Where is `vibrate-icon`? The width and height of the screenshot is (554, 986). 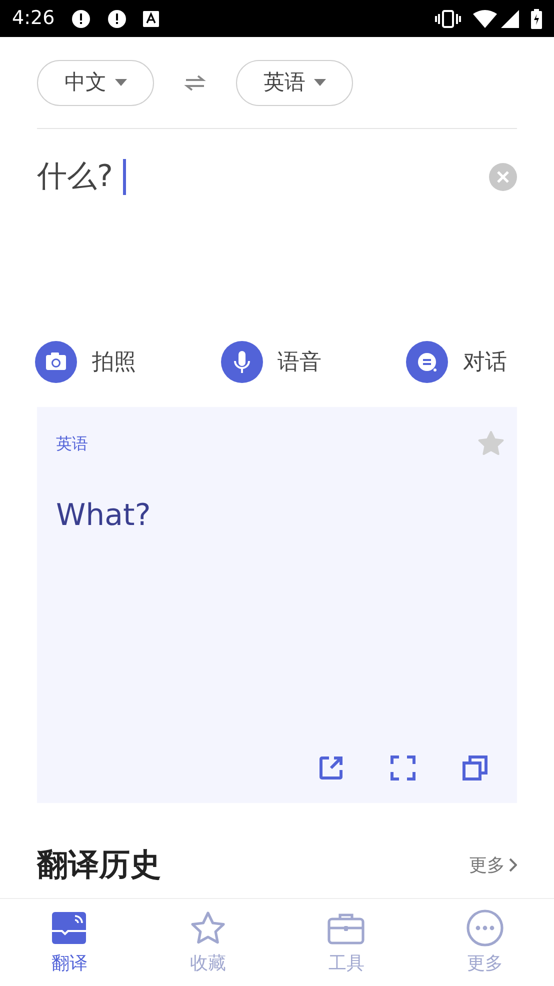 vibrate-icon is located at coordinates (448, 18).